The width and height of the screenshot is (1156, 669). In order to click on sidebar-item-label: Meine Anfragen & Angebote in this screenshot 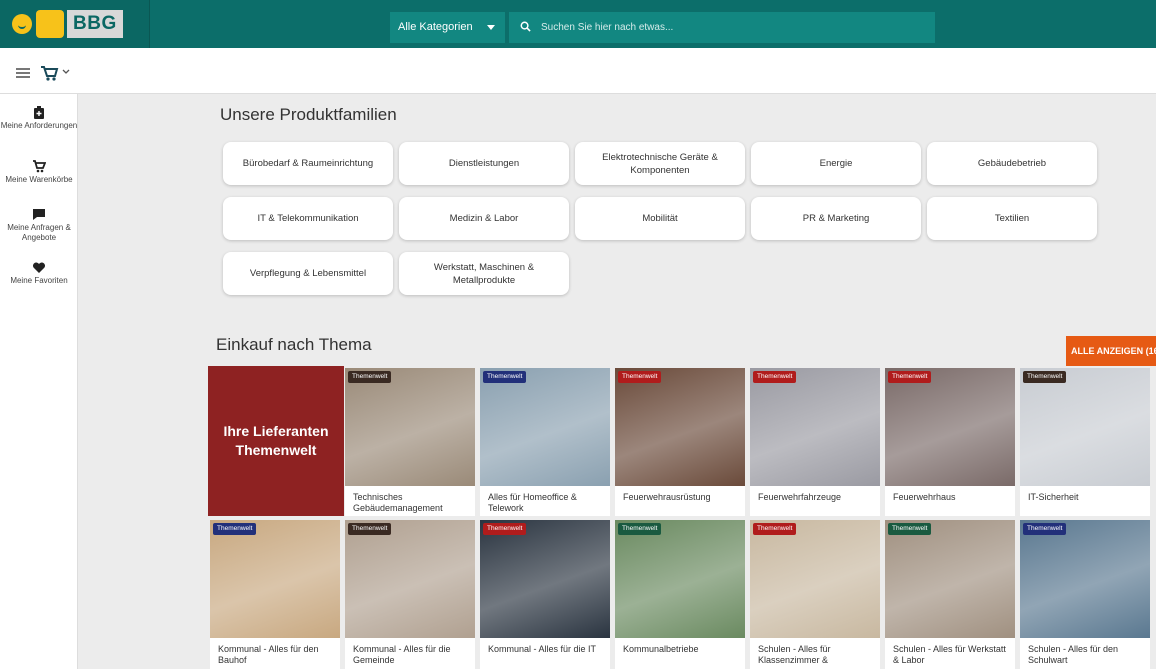, I will do `click(39, 232)`.